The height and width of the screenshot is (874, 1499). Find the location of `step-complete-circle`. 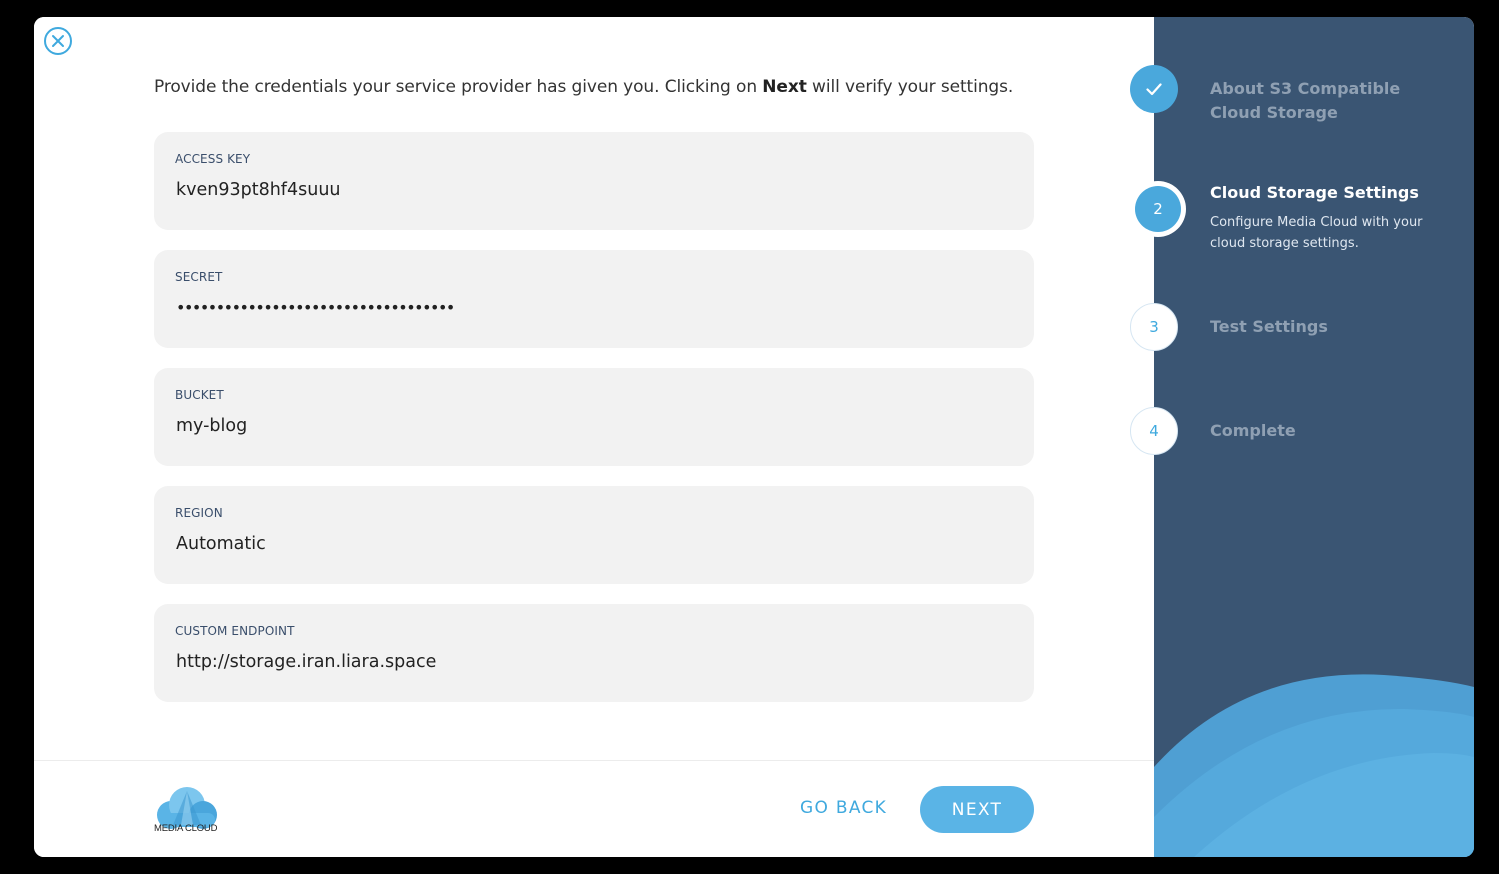

step-complete-circle is located at coordinates (1154, 89).